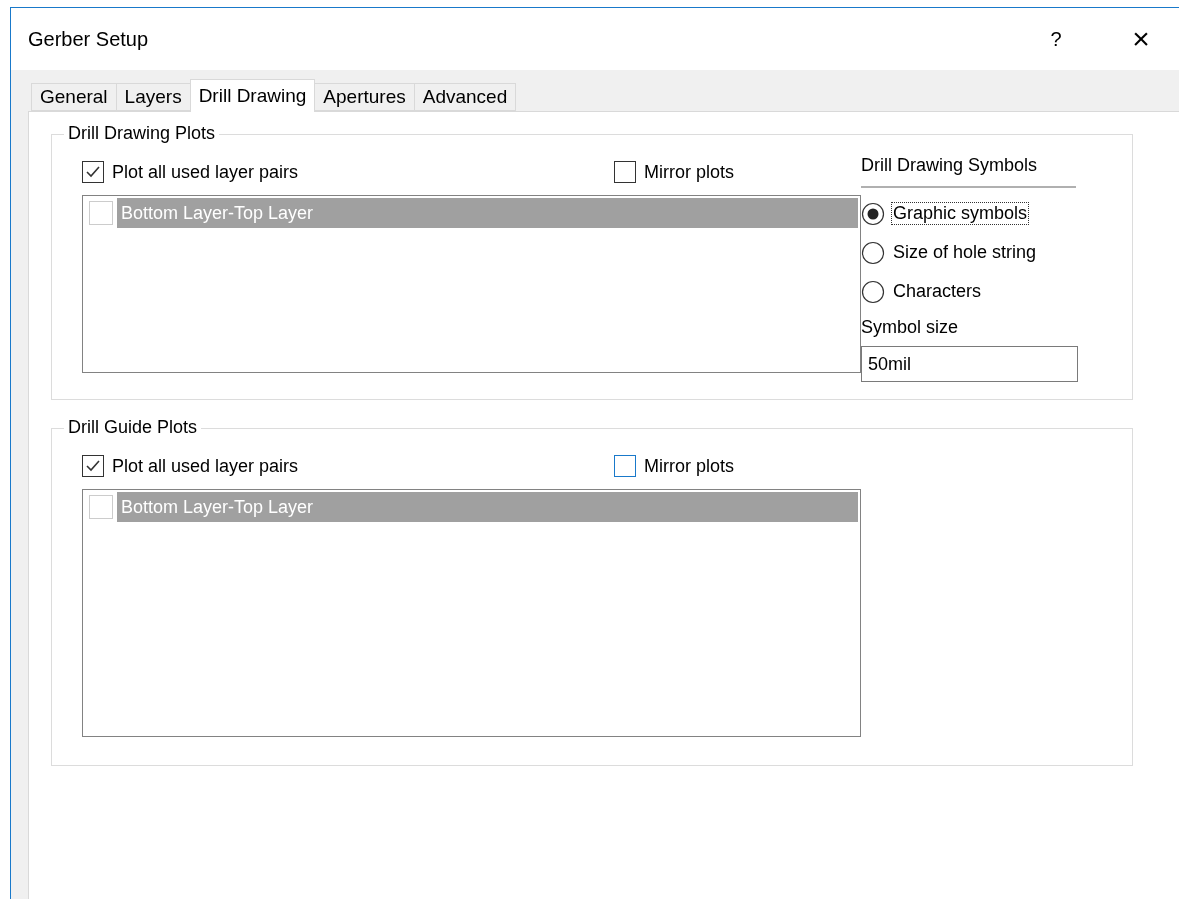 Image resolution: width=1179 pixels, height=899 pixels. What do you see at coordinates (970, 291) in the screenshot?
I see `radio-option: Characters` at bounding box center [970, 291].